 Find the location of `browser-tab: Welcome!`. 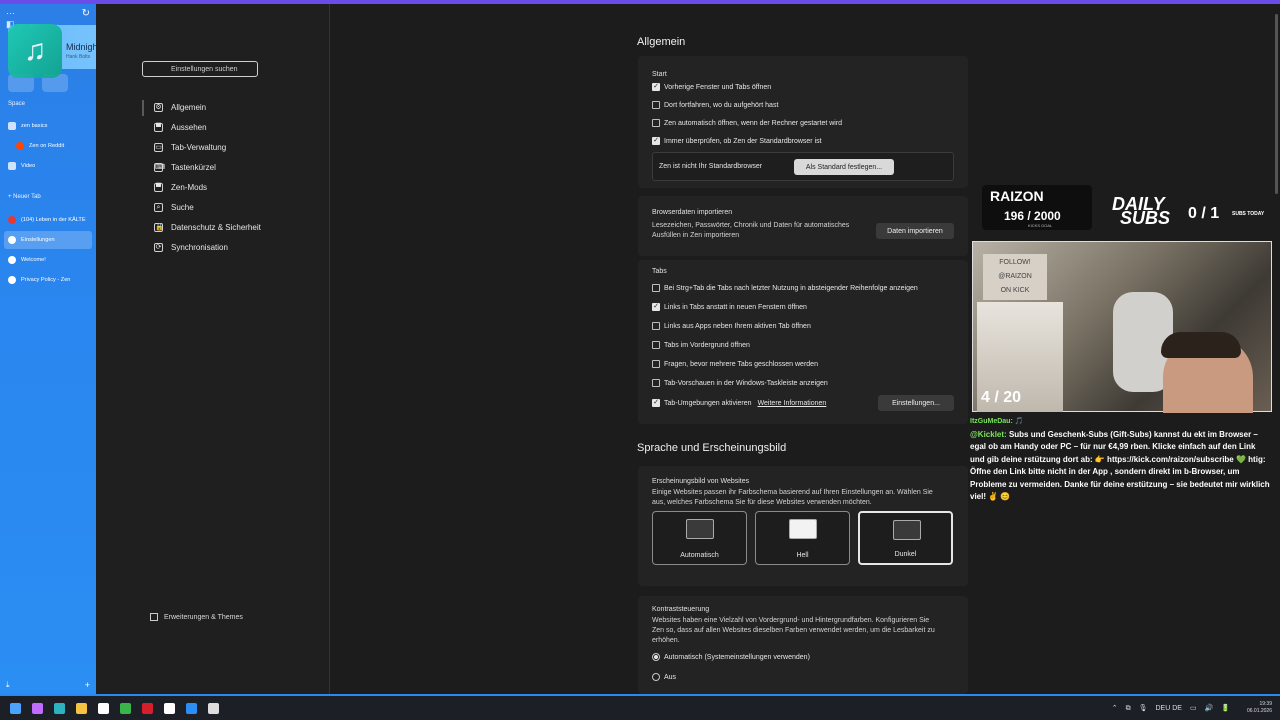

browser-tab: Welcome! is located at coordinates (48, 260).